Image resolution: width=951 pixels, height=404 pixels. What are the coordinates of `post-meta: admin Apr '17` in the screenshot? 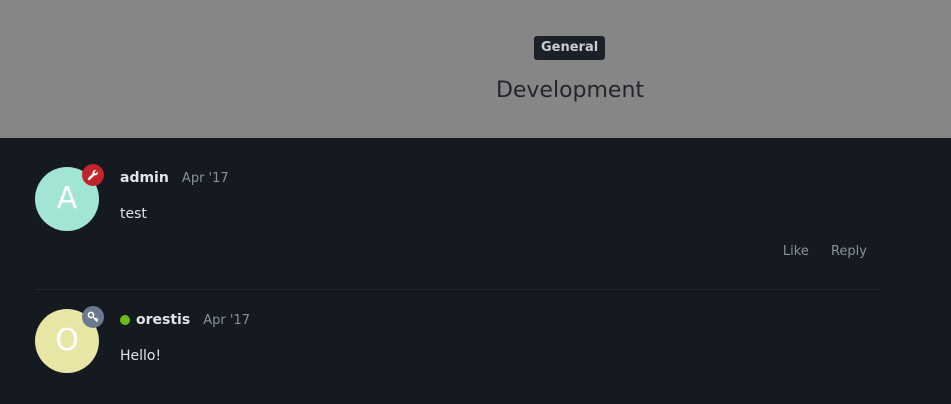 It's located at (174, 177).